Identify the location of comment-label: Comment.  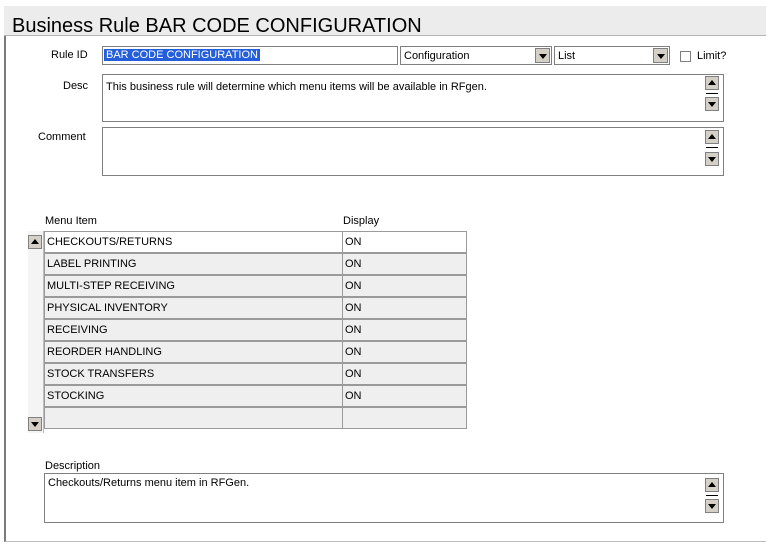
(62, 137).